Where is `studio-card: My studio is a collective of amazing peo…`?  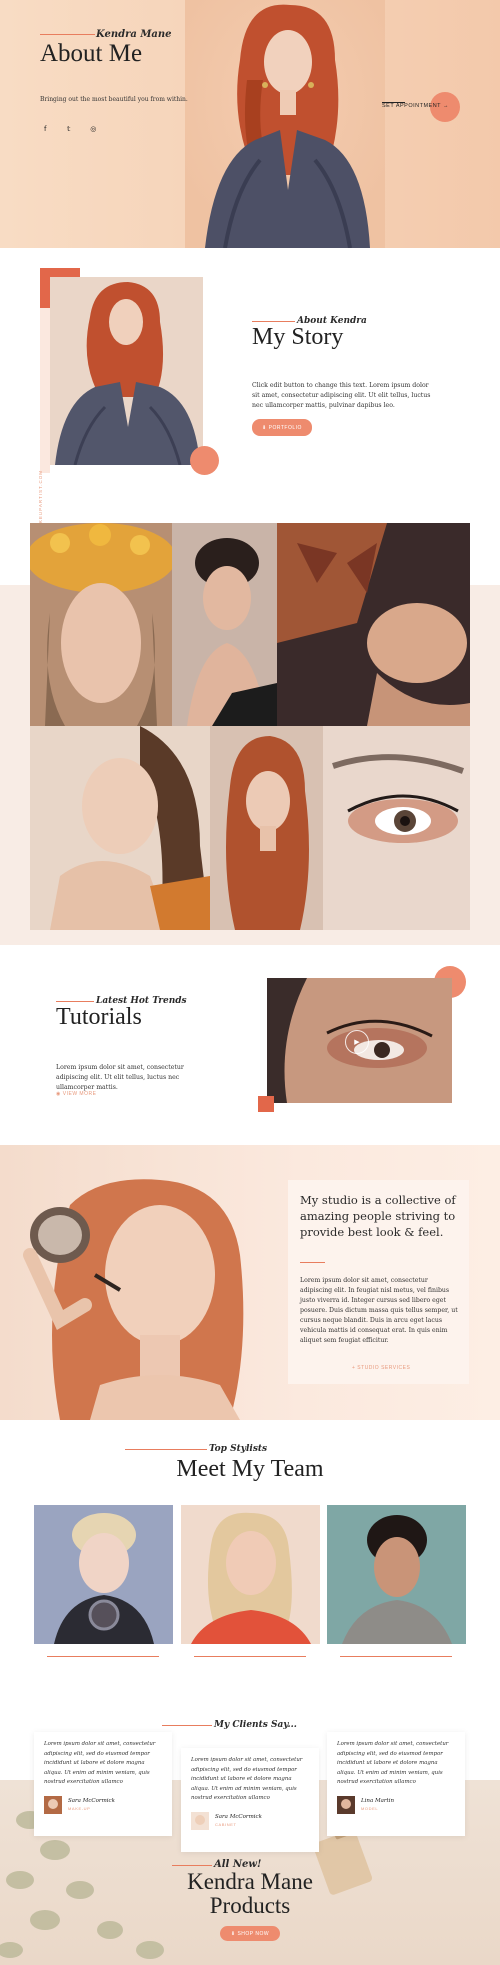
studio-card: My studio is a collective of amazing peo… is located at coordinates (378, 1282).